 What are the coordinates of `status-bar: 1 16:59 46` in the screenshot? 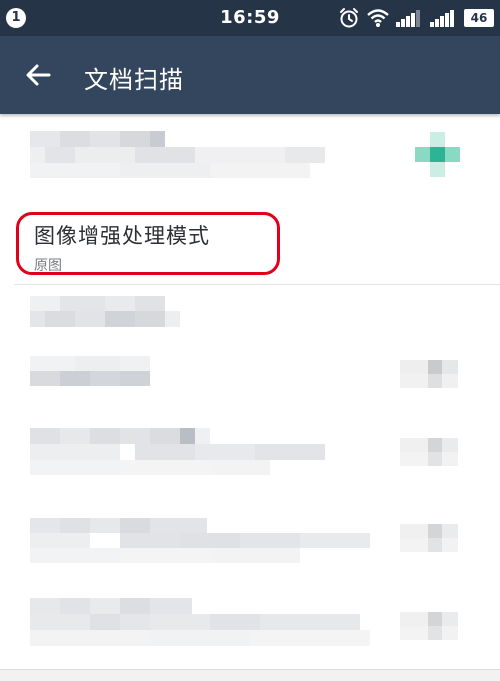 It's located at (250, 18).